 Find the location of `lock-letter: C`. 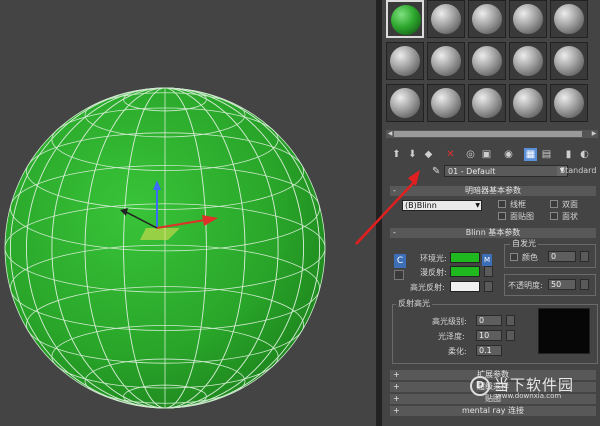

lock-letter: C is located at coordinates (400, 261).